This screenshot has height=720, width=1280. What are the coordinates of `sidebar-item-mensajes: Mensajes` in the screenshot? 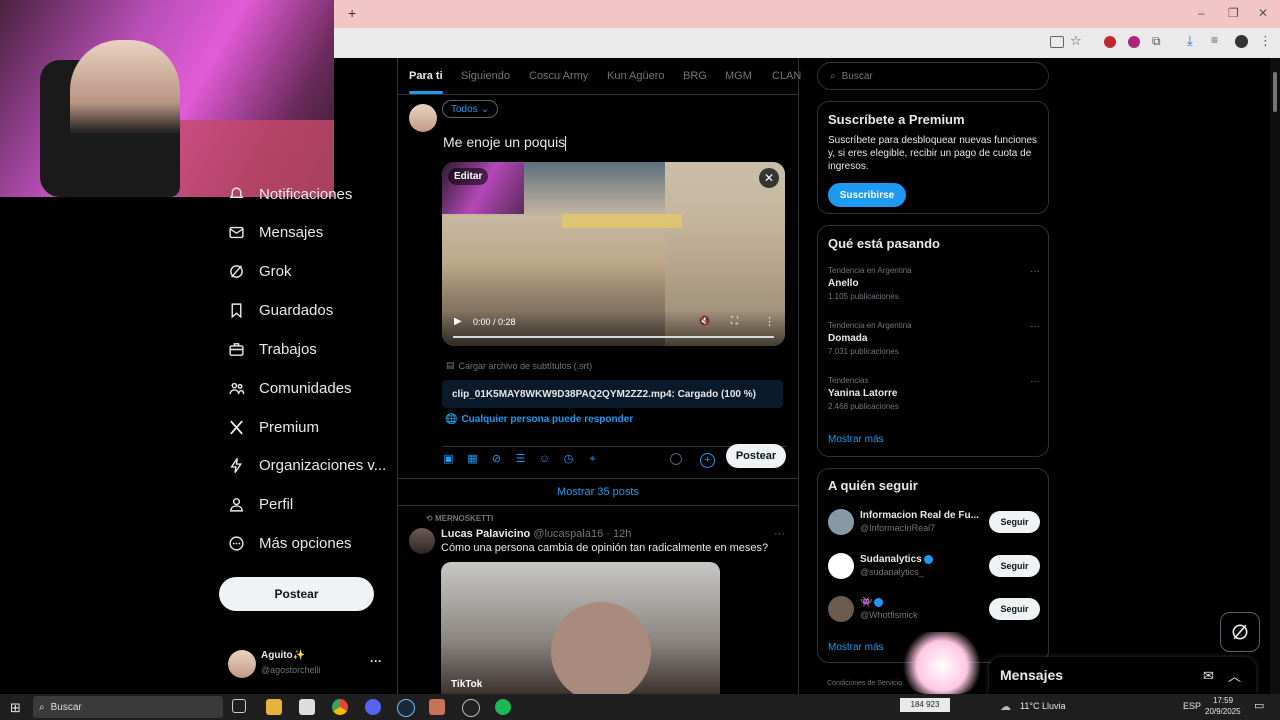 It's located at (275, 232).